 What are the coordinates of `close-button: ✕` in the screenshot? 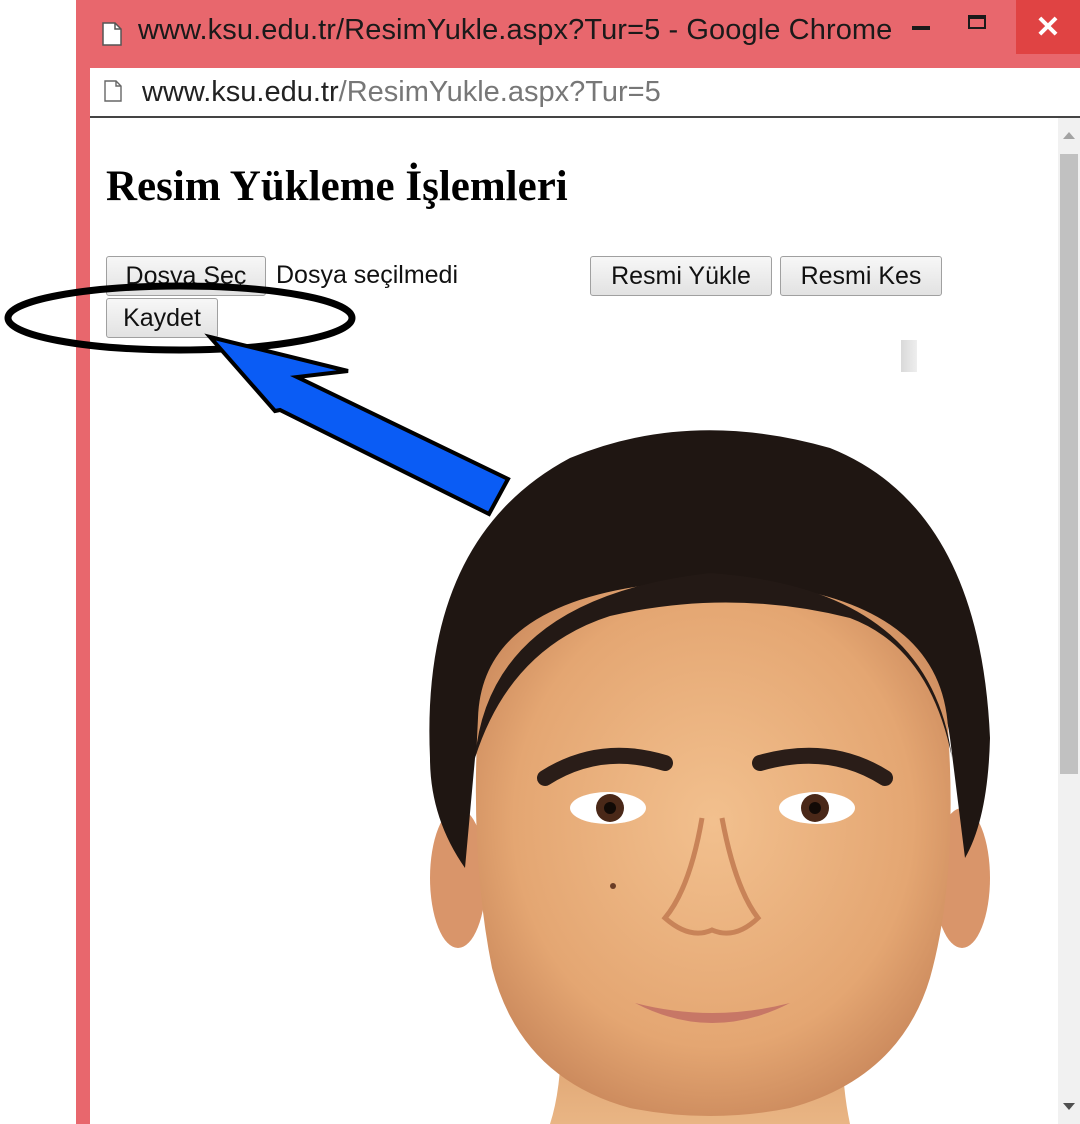 It's located at (1048, 27).